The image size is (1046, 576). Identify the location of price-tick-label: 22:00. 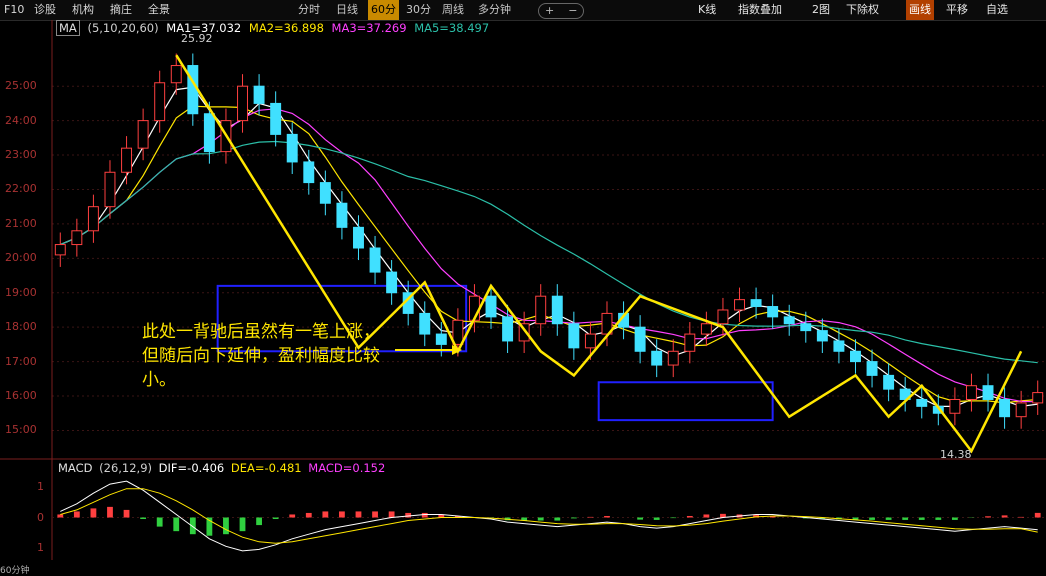
(21, 189).